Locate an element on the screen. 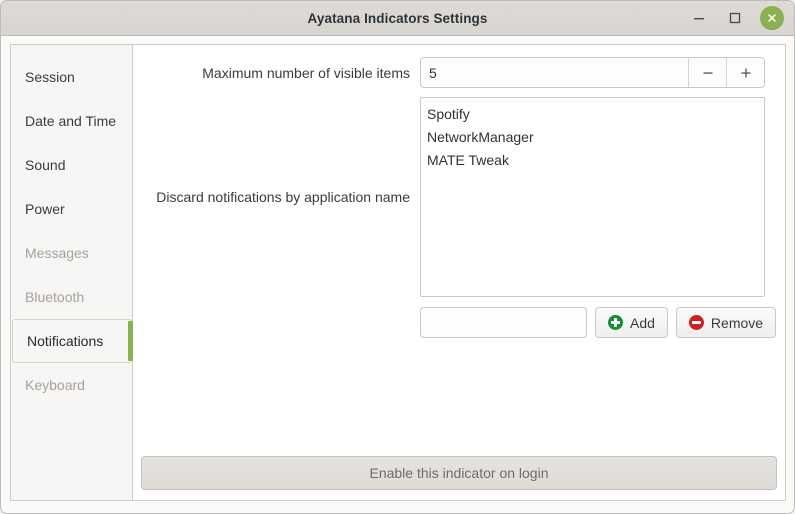  remove-button: Remove is located at coordinates (726, 322).